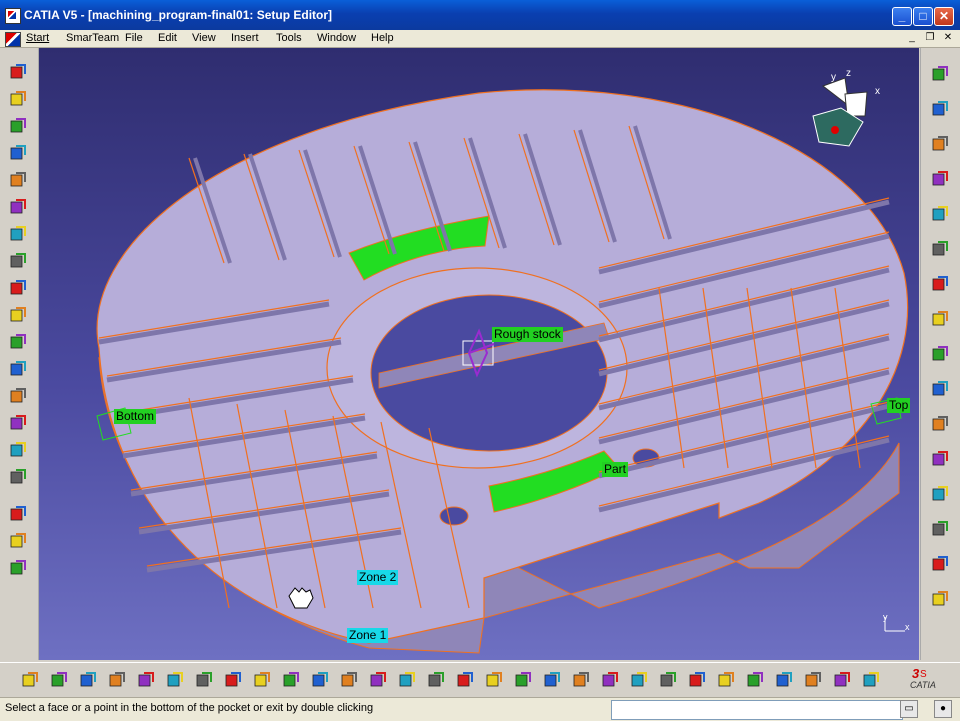 The image size is (960, 721). What do you see at coordinates (757, 710) in the screenshot?
I see `command-input` at bounding box center [757, 710].